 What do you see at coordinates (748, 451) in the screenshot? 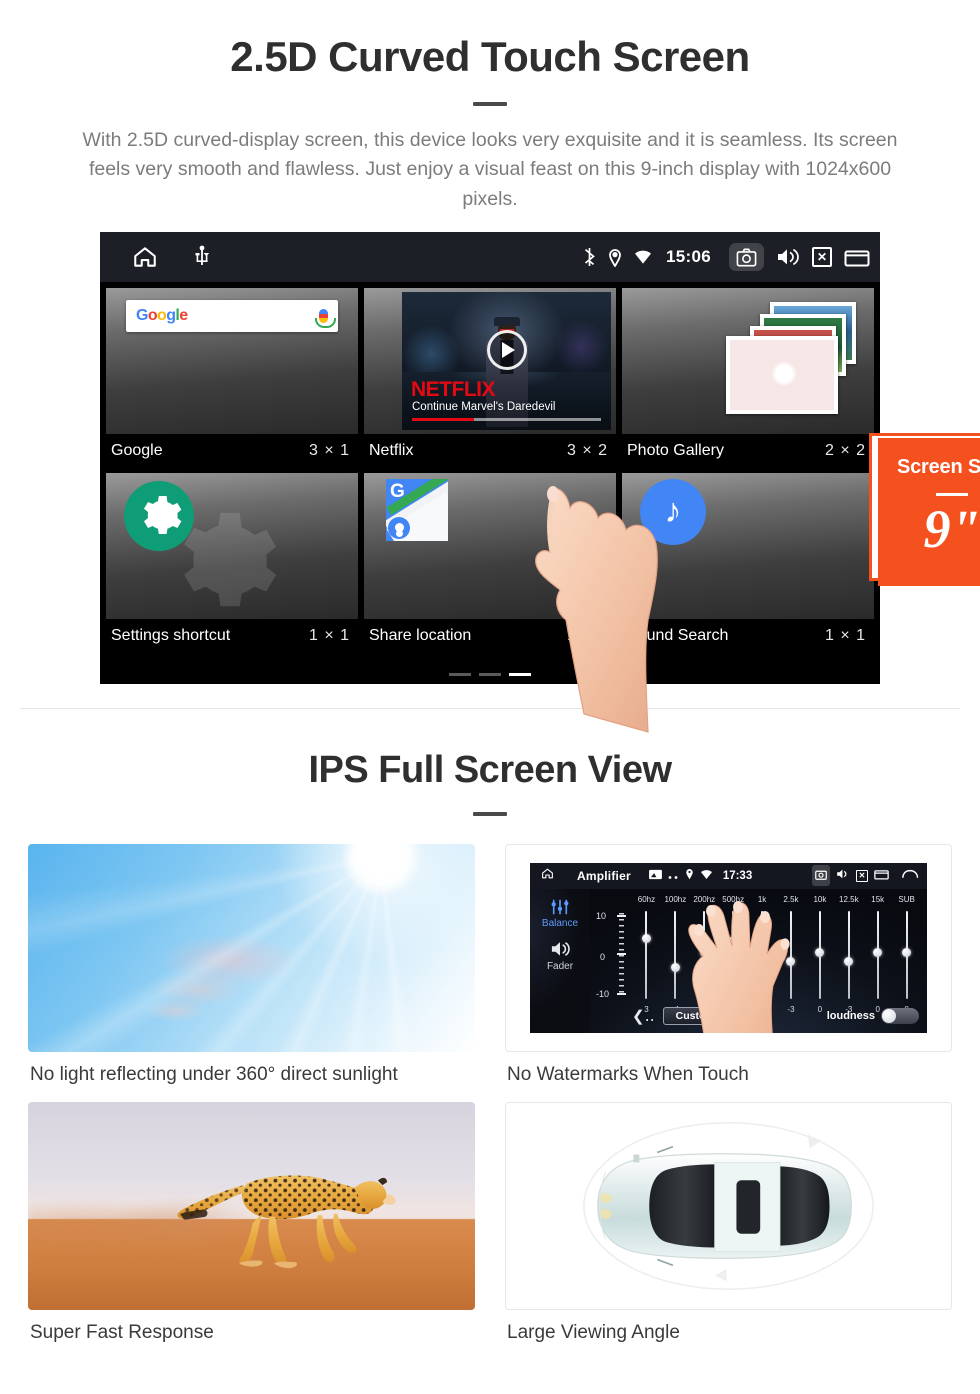
I see `widget-label-row: Photo Gallery 2 × 2` at bounding box center [748, 451].